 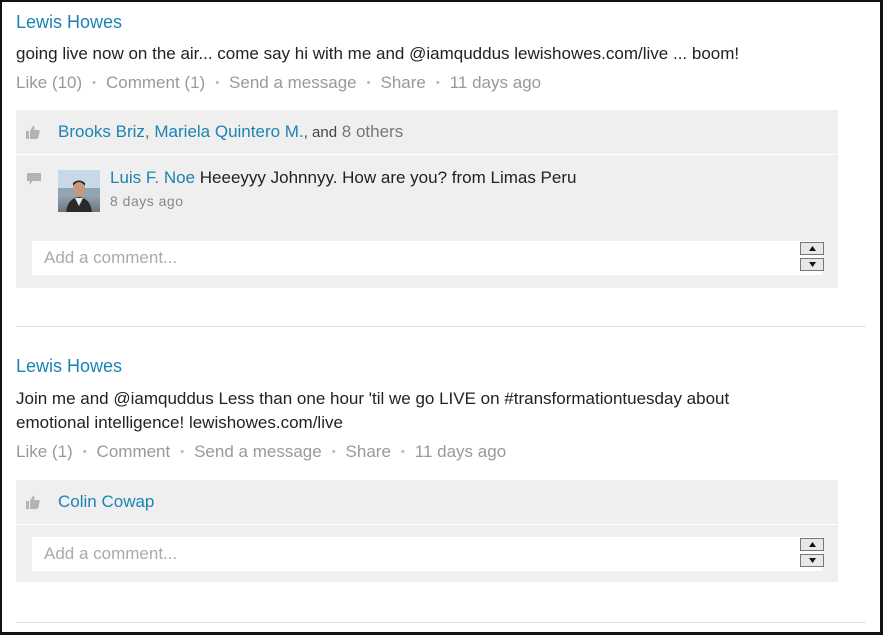 What do you see at coordinates (155, 83) in the screenshot?
I see `comment-link: Comment (1)` at bounding box center [155, 83].